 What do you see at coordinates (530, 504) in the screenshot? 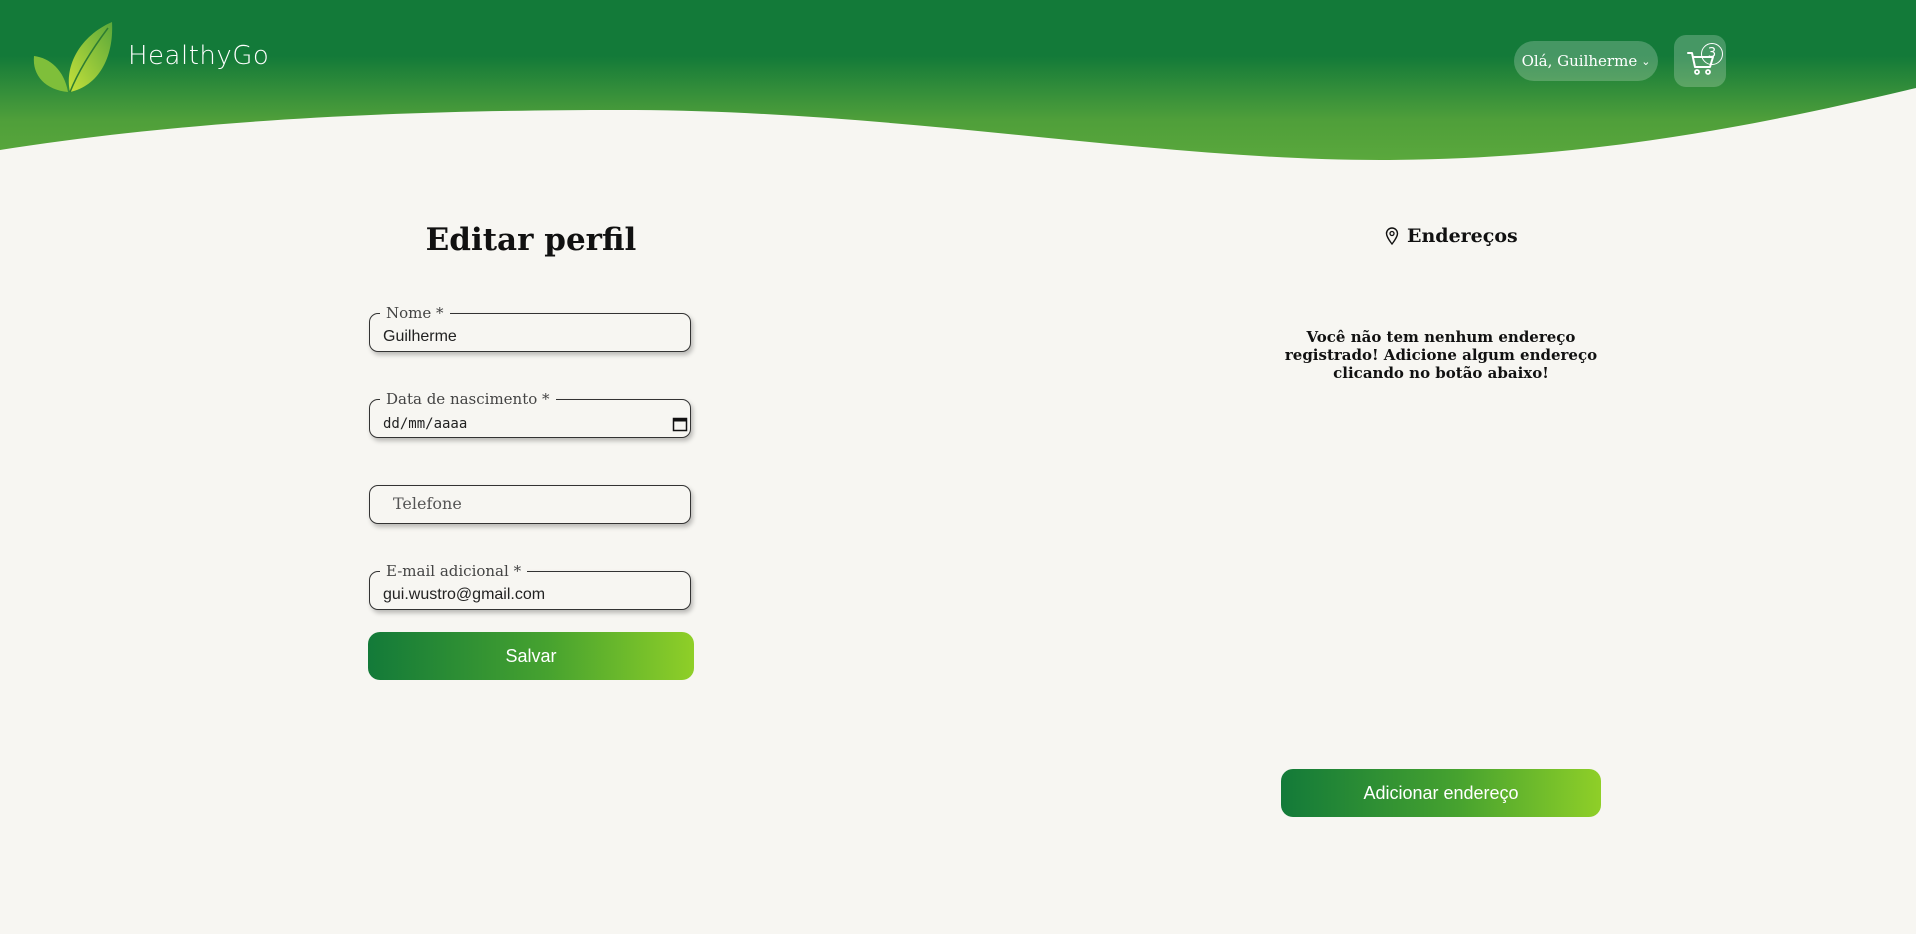
I see `phone-field: Telefone` at bounding box center [530, 504].